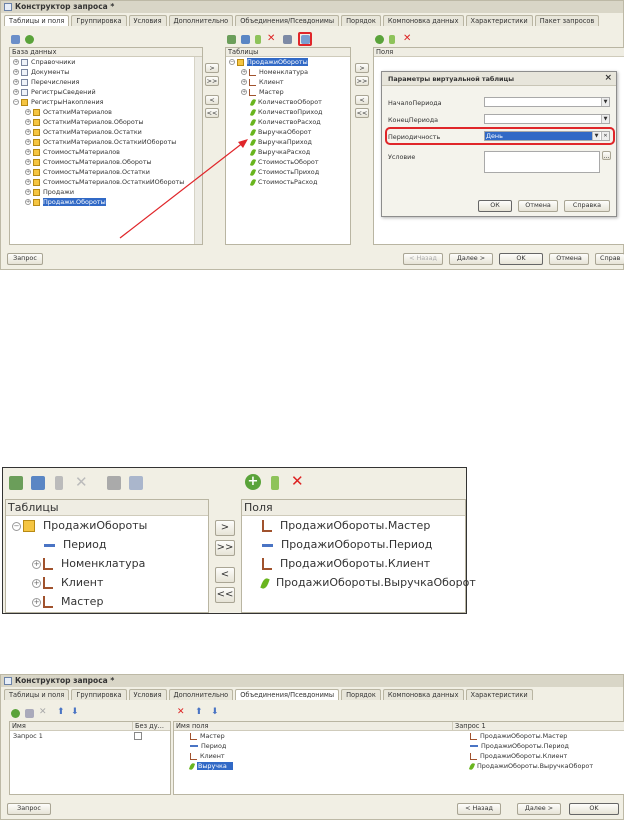 The width and height of the screenshot is (624, 820). What do you see at coordinates (469, 726) in the screenshot?
I see `col-query: Запрос 1` at bounding box center [469, 726].